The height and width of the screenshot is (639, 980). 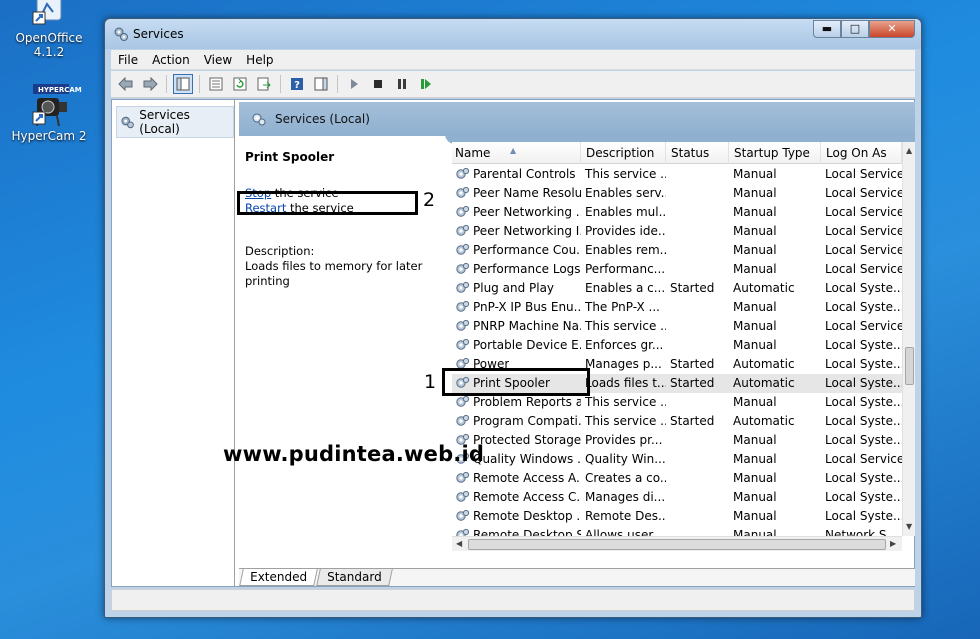 What do you see at coordinates (175, 122) in the screenshot?
I see `tree-item-services-local: Services (Local)` at bounding box center [175, 122].